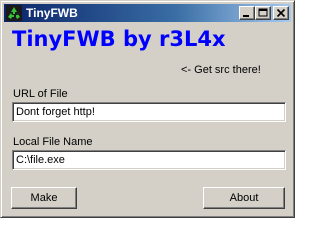 Image resolution: width=320 pixels, height=240 pixels. What do you see at coordinates (40, 94) in the screenshot?
I see `url-label: URL of File` at bounding box center [40, 94].